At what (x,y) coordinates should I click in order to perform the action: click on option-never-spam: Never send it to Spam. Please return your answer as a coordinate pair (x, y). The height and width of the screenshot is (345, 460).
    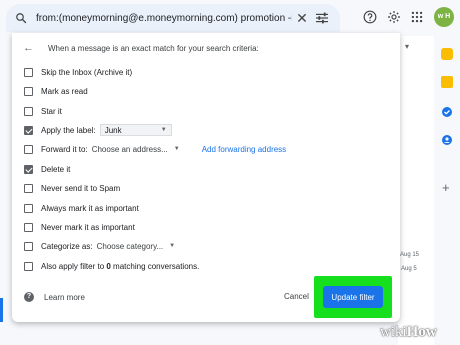
    Looking at the image, I should click on (72, 188).